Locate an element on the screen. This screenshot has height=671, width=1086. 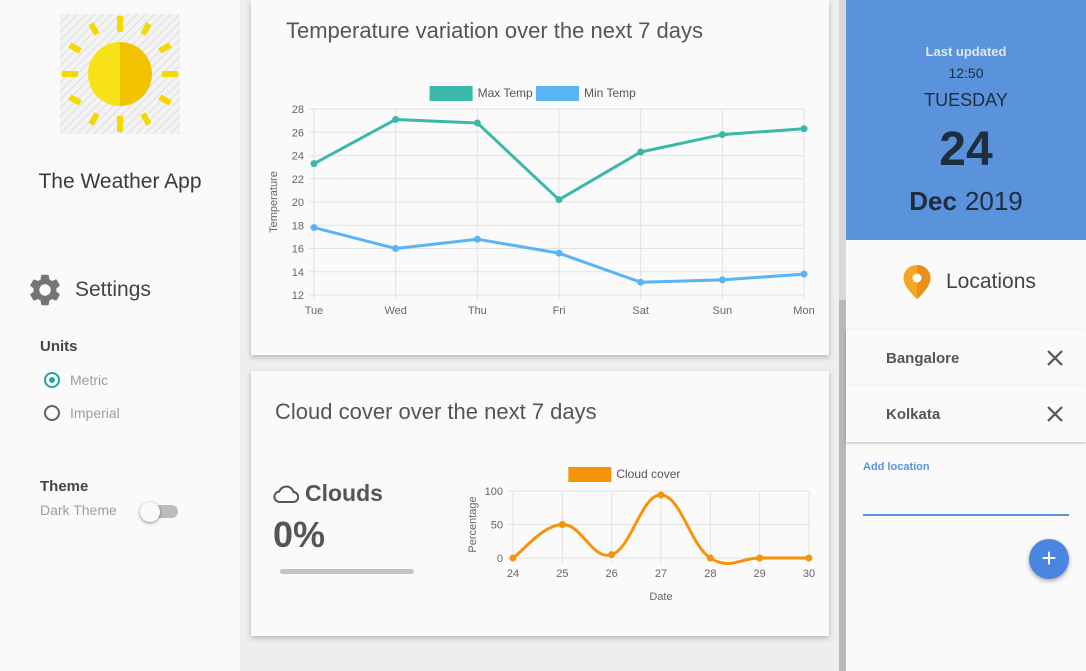
y-tick-label: 22 is located at coordinates (298, 180).